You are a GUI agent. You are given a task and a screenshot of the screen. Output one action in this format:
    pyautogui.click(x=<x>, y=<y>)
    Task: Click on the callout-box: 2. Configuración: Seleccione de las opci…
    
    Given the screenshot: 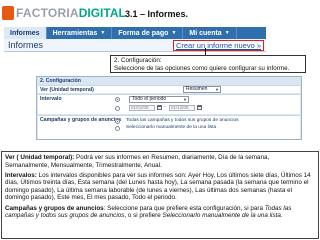 What is the action you would take?
    pyautogui.click(x=208, y=64)
    